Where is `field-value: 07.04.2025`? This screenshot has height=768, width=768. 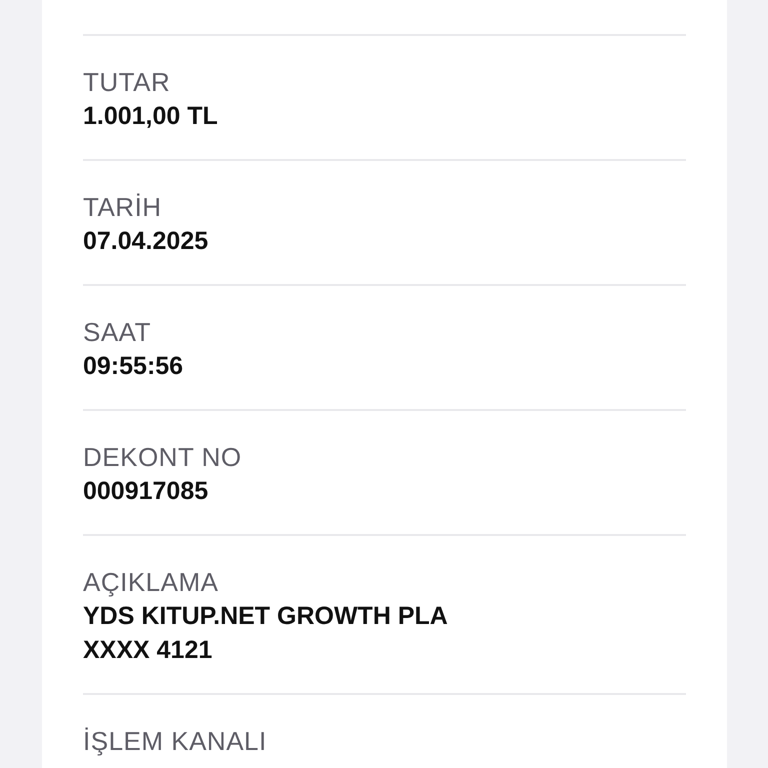
field-value: 07.04.2025 is located at coordinates (146, 241).